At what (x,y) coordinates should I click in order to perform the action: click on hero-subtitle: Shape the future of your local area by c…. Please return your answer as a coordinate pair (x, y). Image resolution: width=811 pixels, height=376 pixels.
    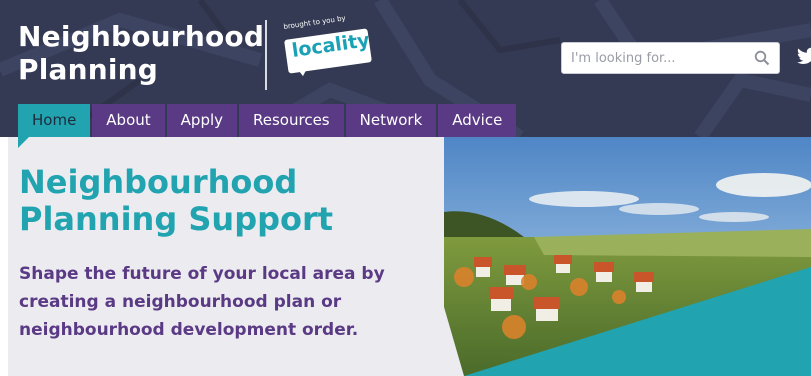
    Looking at the image, I should click on (202, 302).